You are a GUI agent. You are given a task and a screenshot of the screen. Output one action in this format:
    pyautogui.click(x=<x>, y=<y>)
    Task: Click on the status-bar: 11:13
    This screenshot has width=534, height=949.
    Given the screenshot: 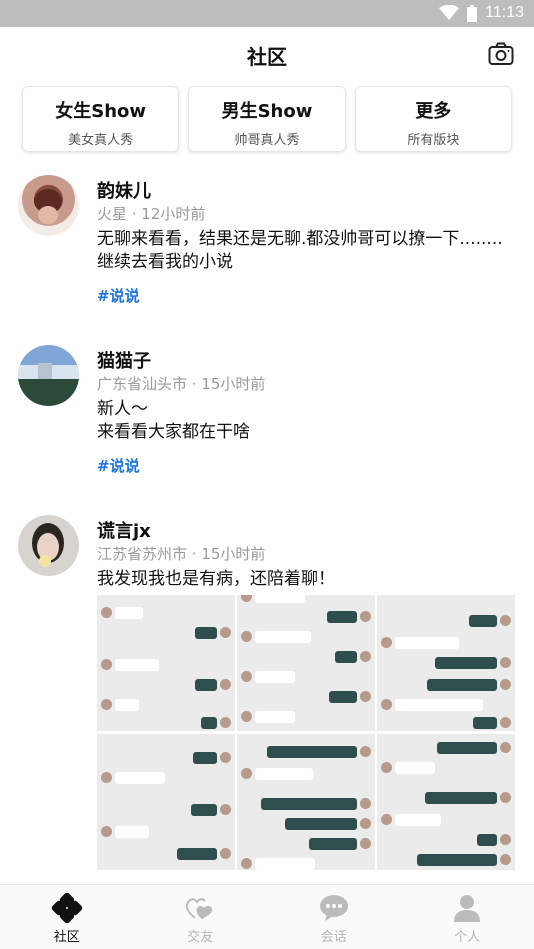 What is the action you would take?
    pyautogui.click(x=267, y=13)
    